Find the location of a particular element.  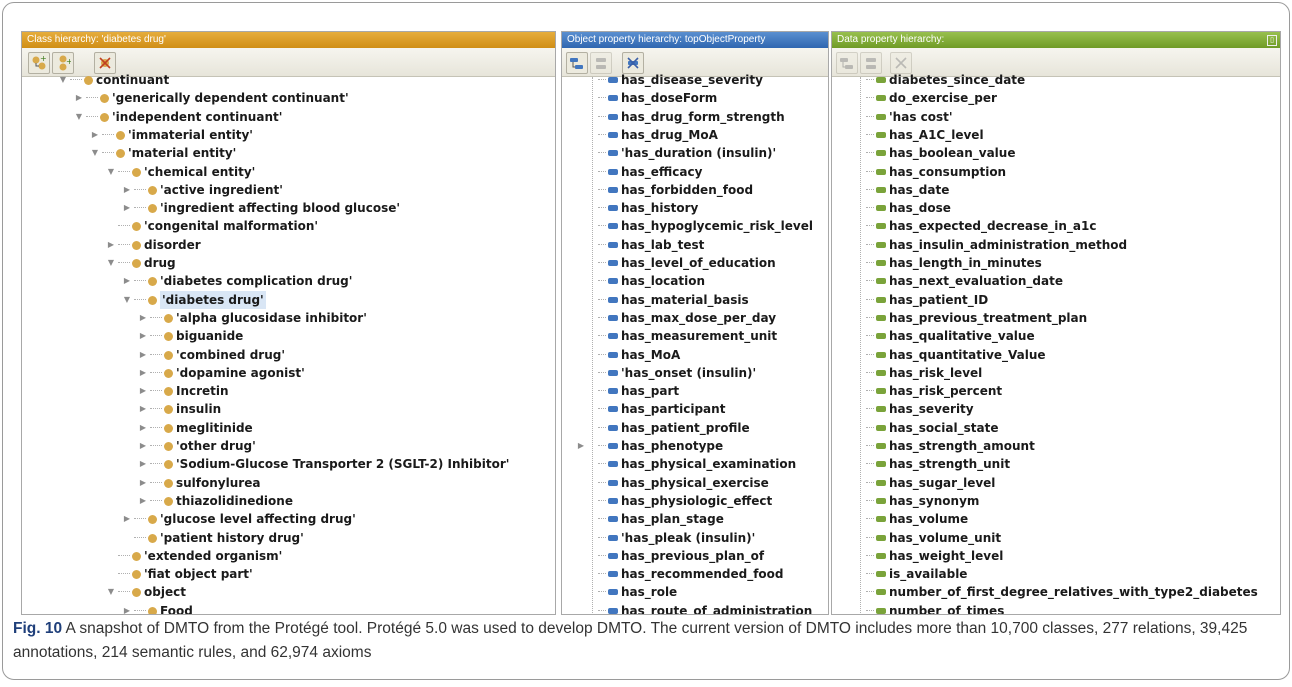

data-property-node: has_A1C_level is located at coordinates (925, 135).